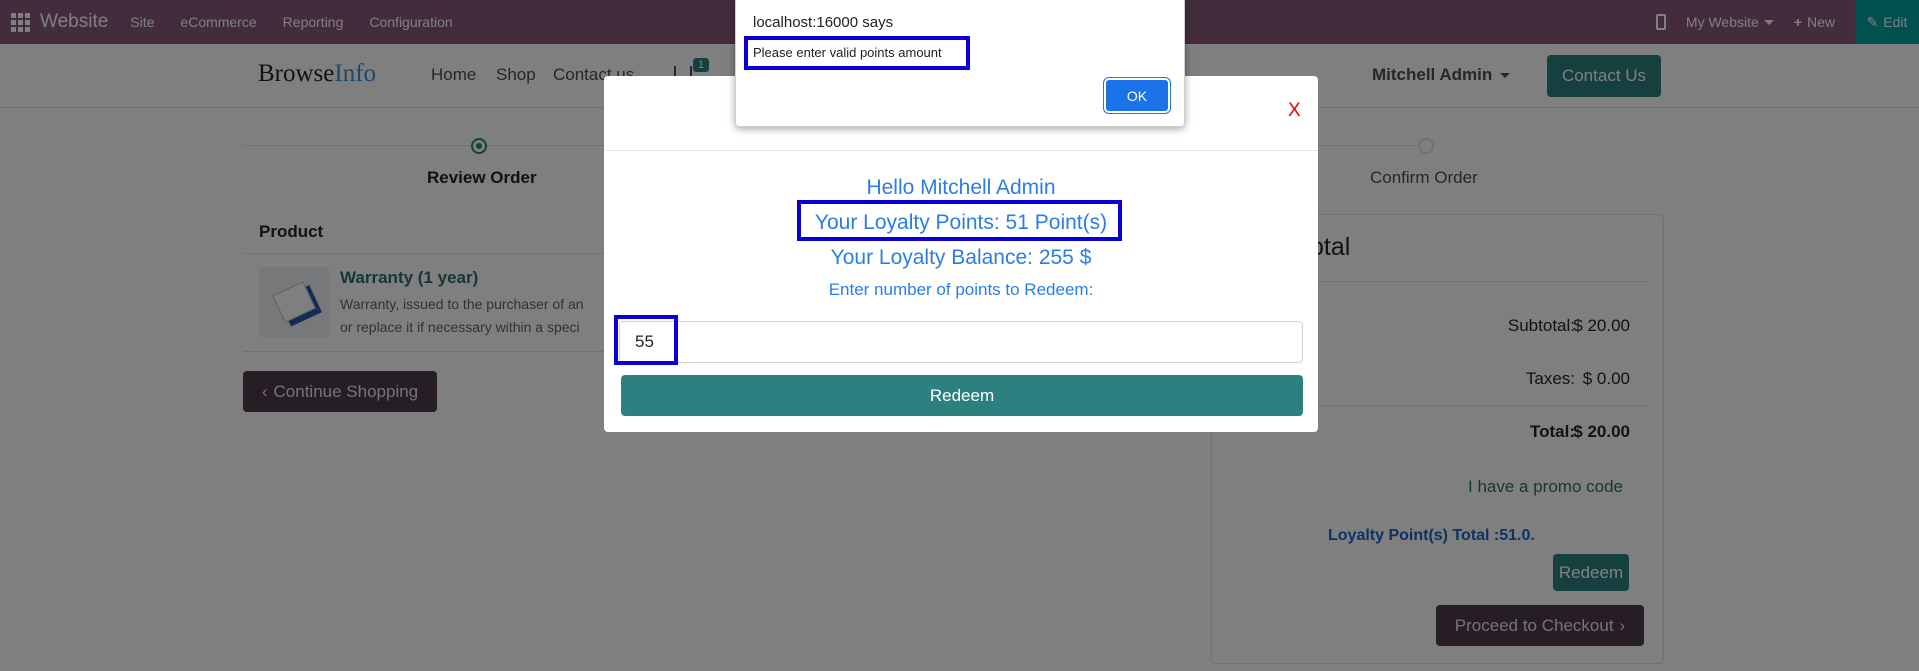  I want to click on highlight-box-points, so click(959, 220).